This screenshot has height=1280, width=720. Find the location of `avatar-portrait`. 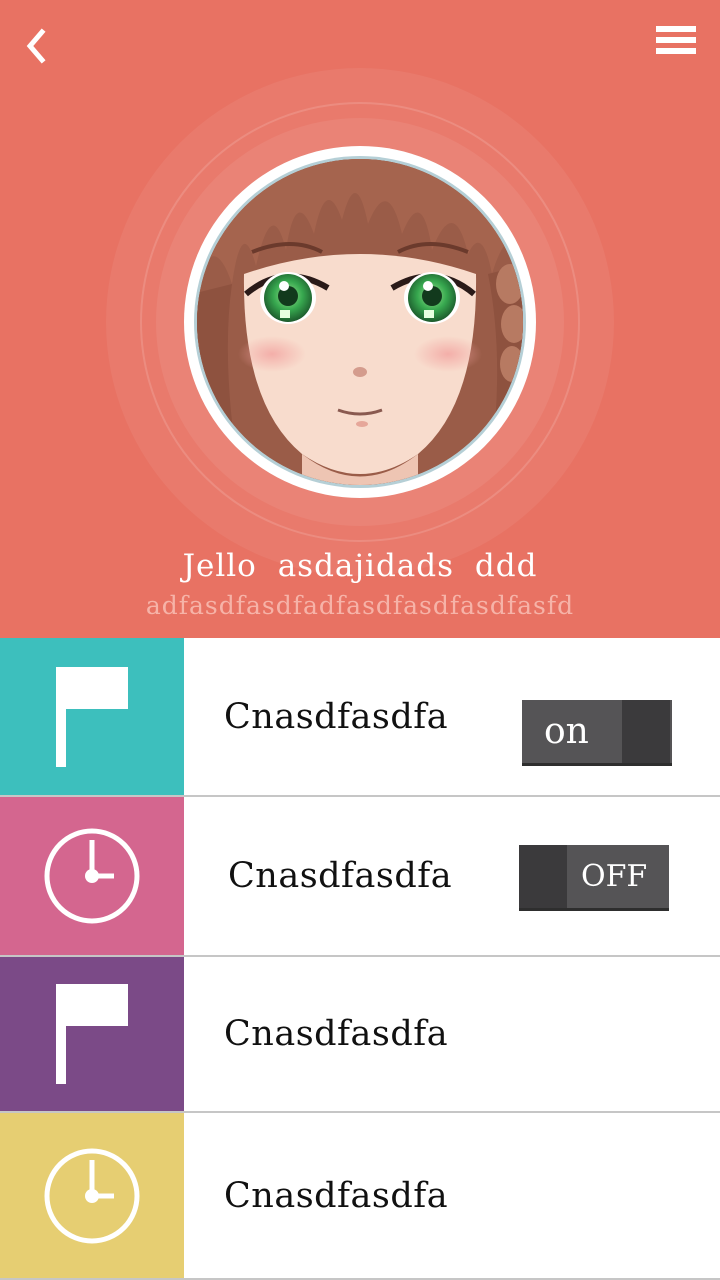

avatar-portrait is located at coordinates (360, 322).